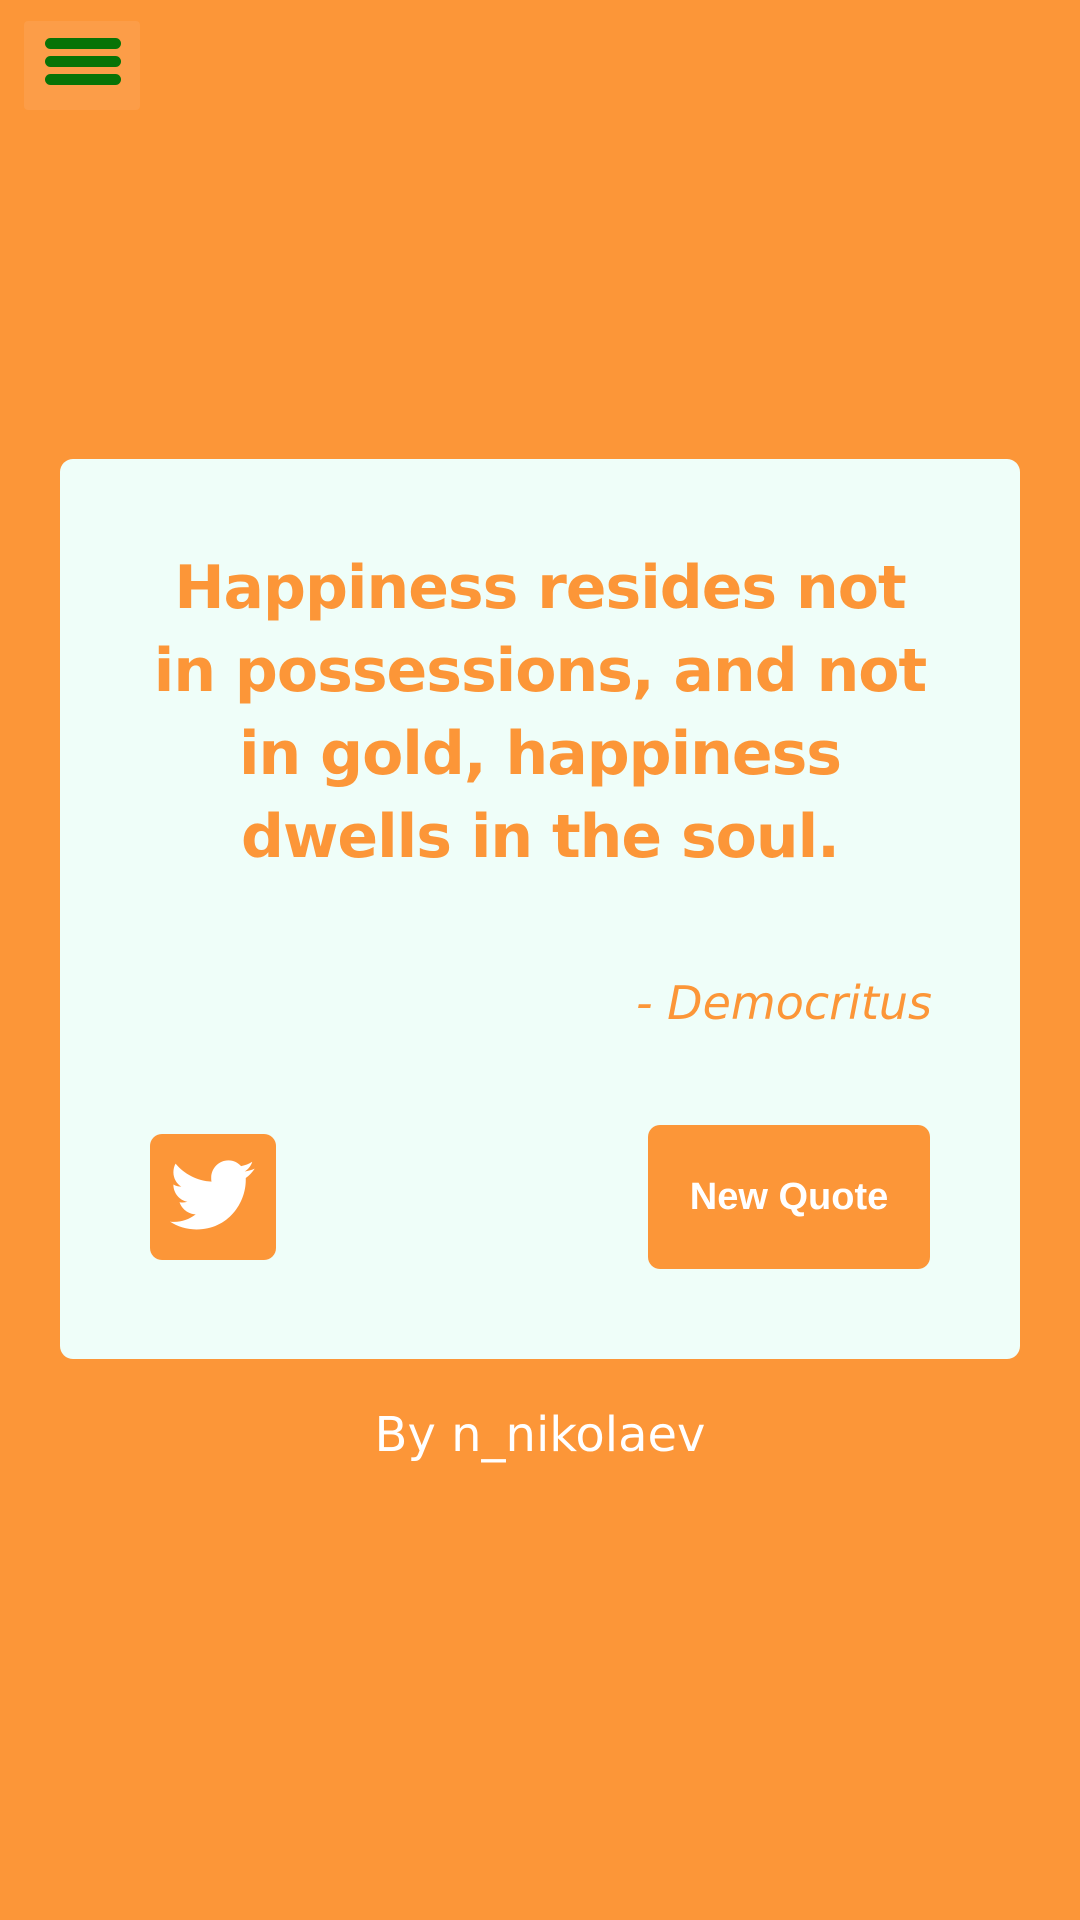 This screenshot has width=1080, height=1920. What do you see at coordinates (83, 61) in the screenshot?
I see `menu-bar-middle` at bounding box center [83, 61].